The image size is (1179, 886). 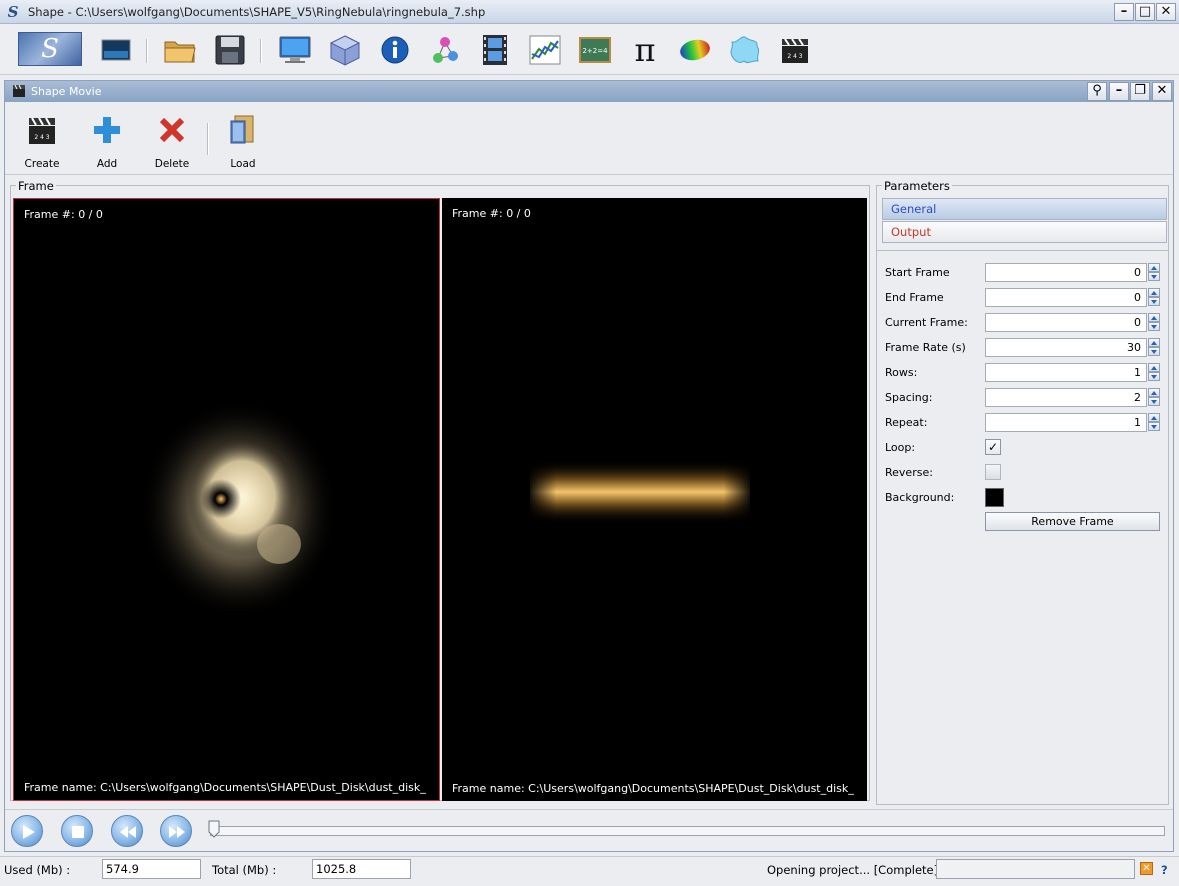 I want to click on play-icon, so click(x=29, y=832).